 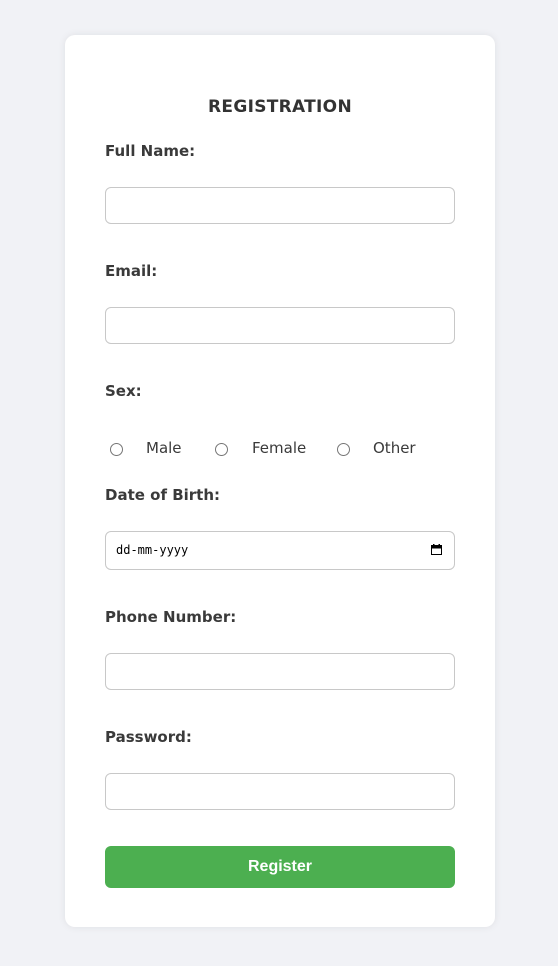 I want to click on sex-label: Sex:, so click(x=123, y=391).